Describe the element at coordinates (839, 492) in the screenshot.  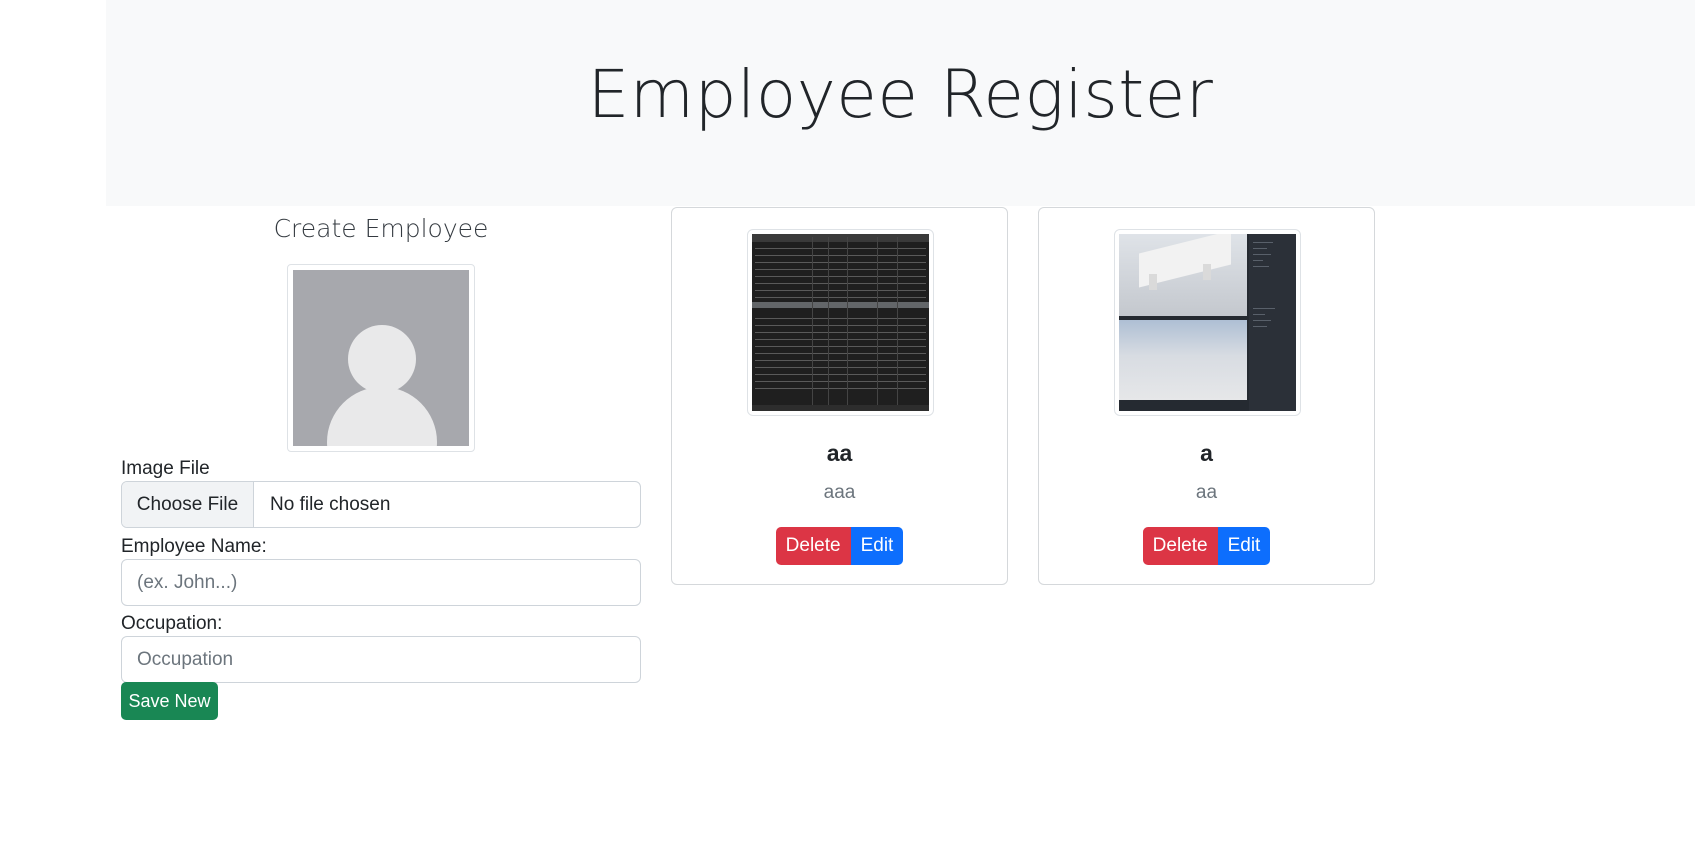
I see `employee-occupation: aaa` at that location.